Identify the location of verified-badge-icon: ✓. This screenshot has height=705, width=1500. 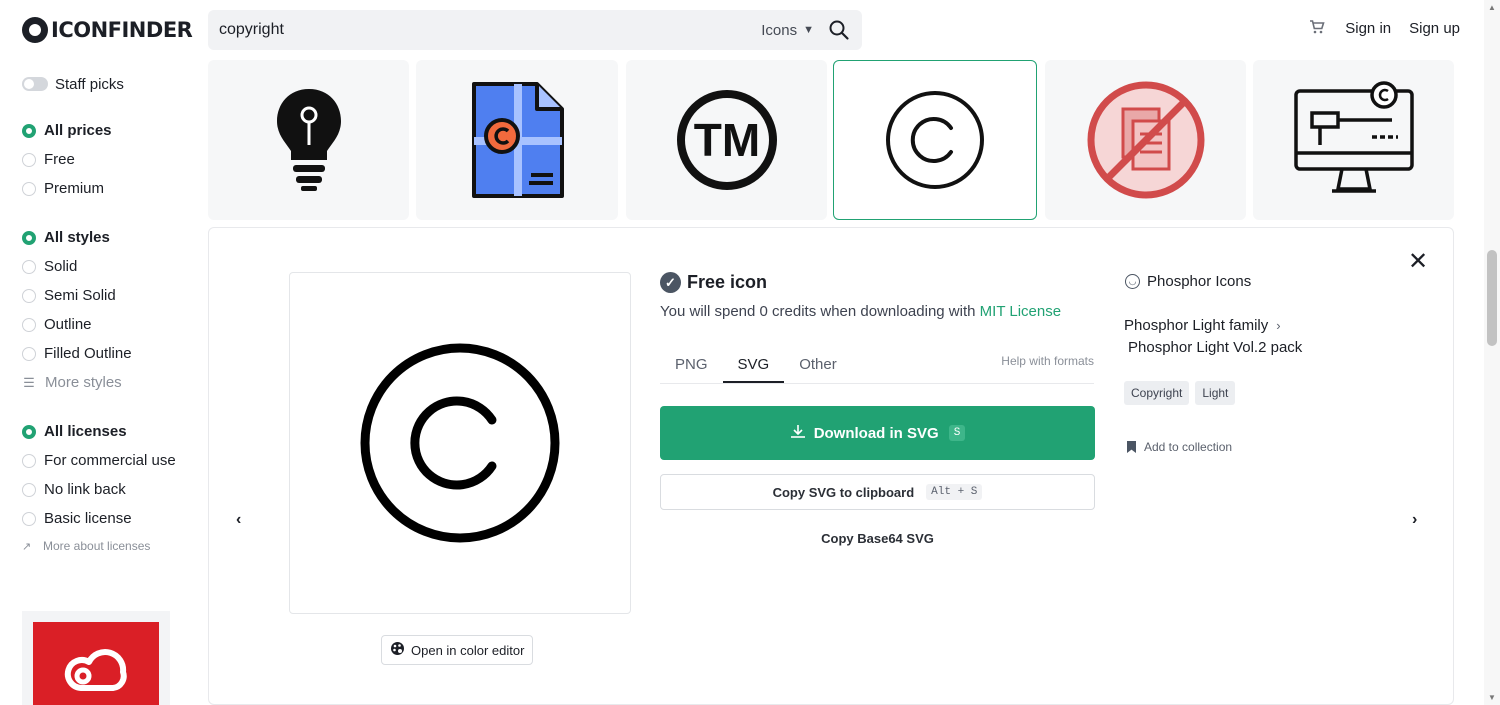
(670, 282).